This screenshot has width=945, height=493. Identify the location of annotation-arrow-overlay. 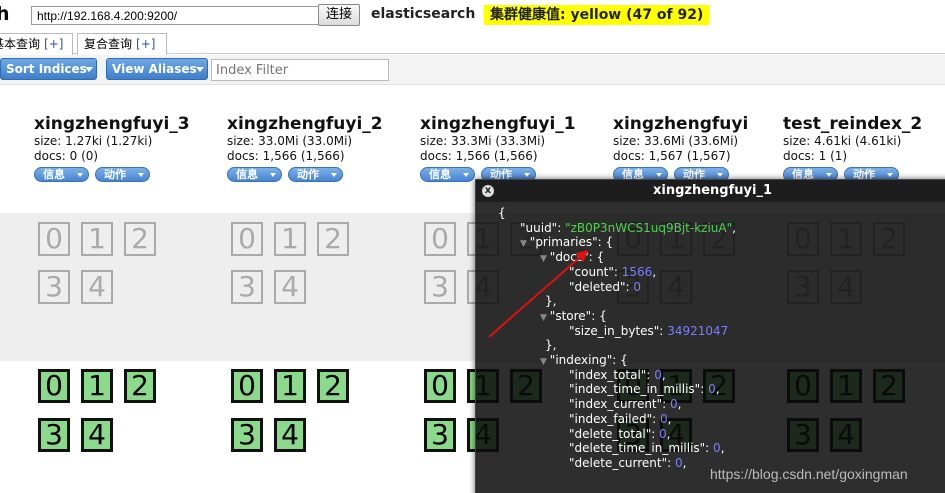
(538, 294).